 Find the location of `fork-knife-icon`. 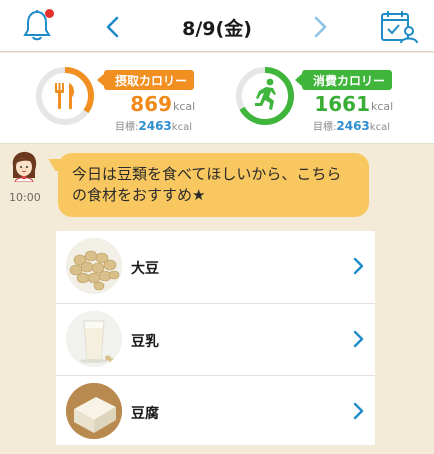

fork-knife-icon is located at coordinates (64, 96).